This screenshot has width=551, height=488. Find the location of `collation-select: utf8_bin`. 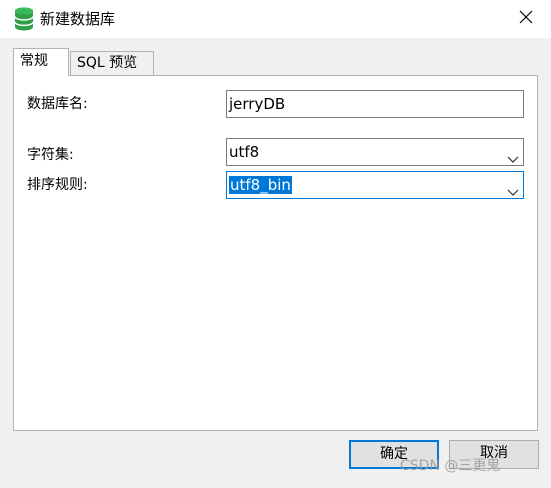

collation-select: utf8_bin is located at coordinates (375, 185).